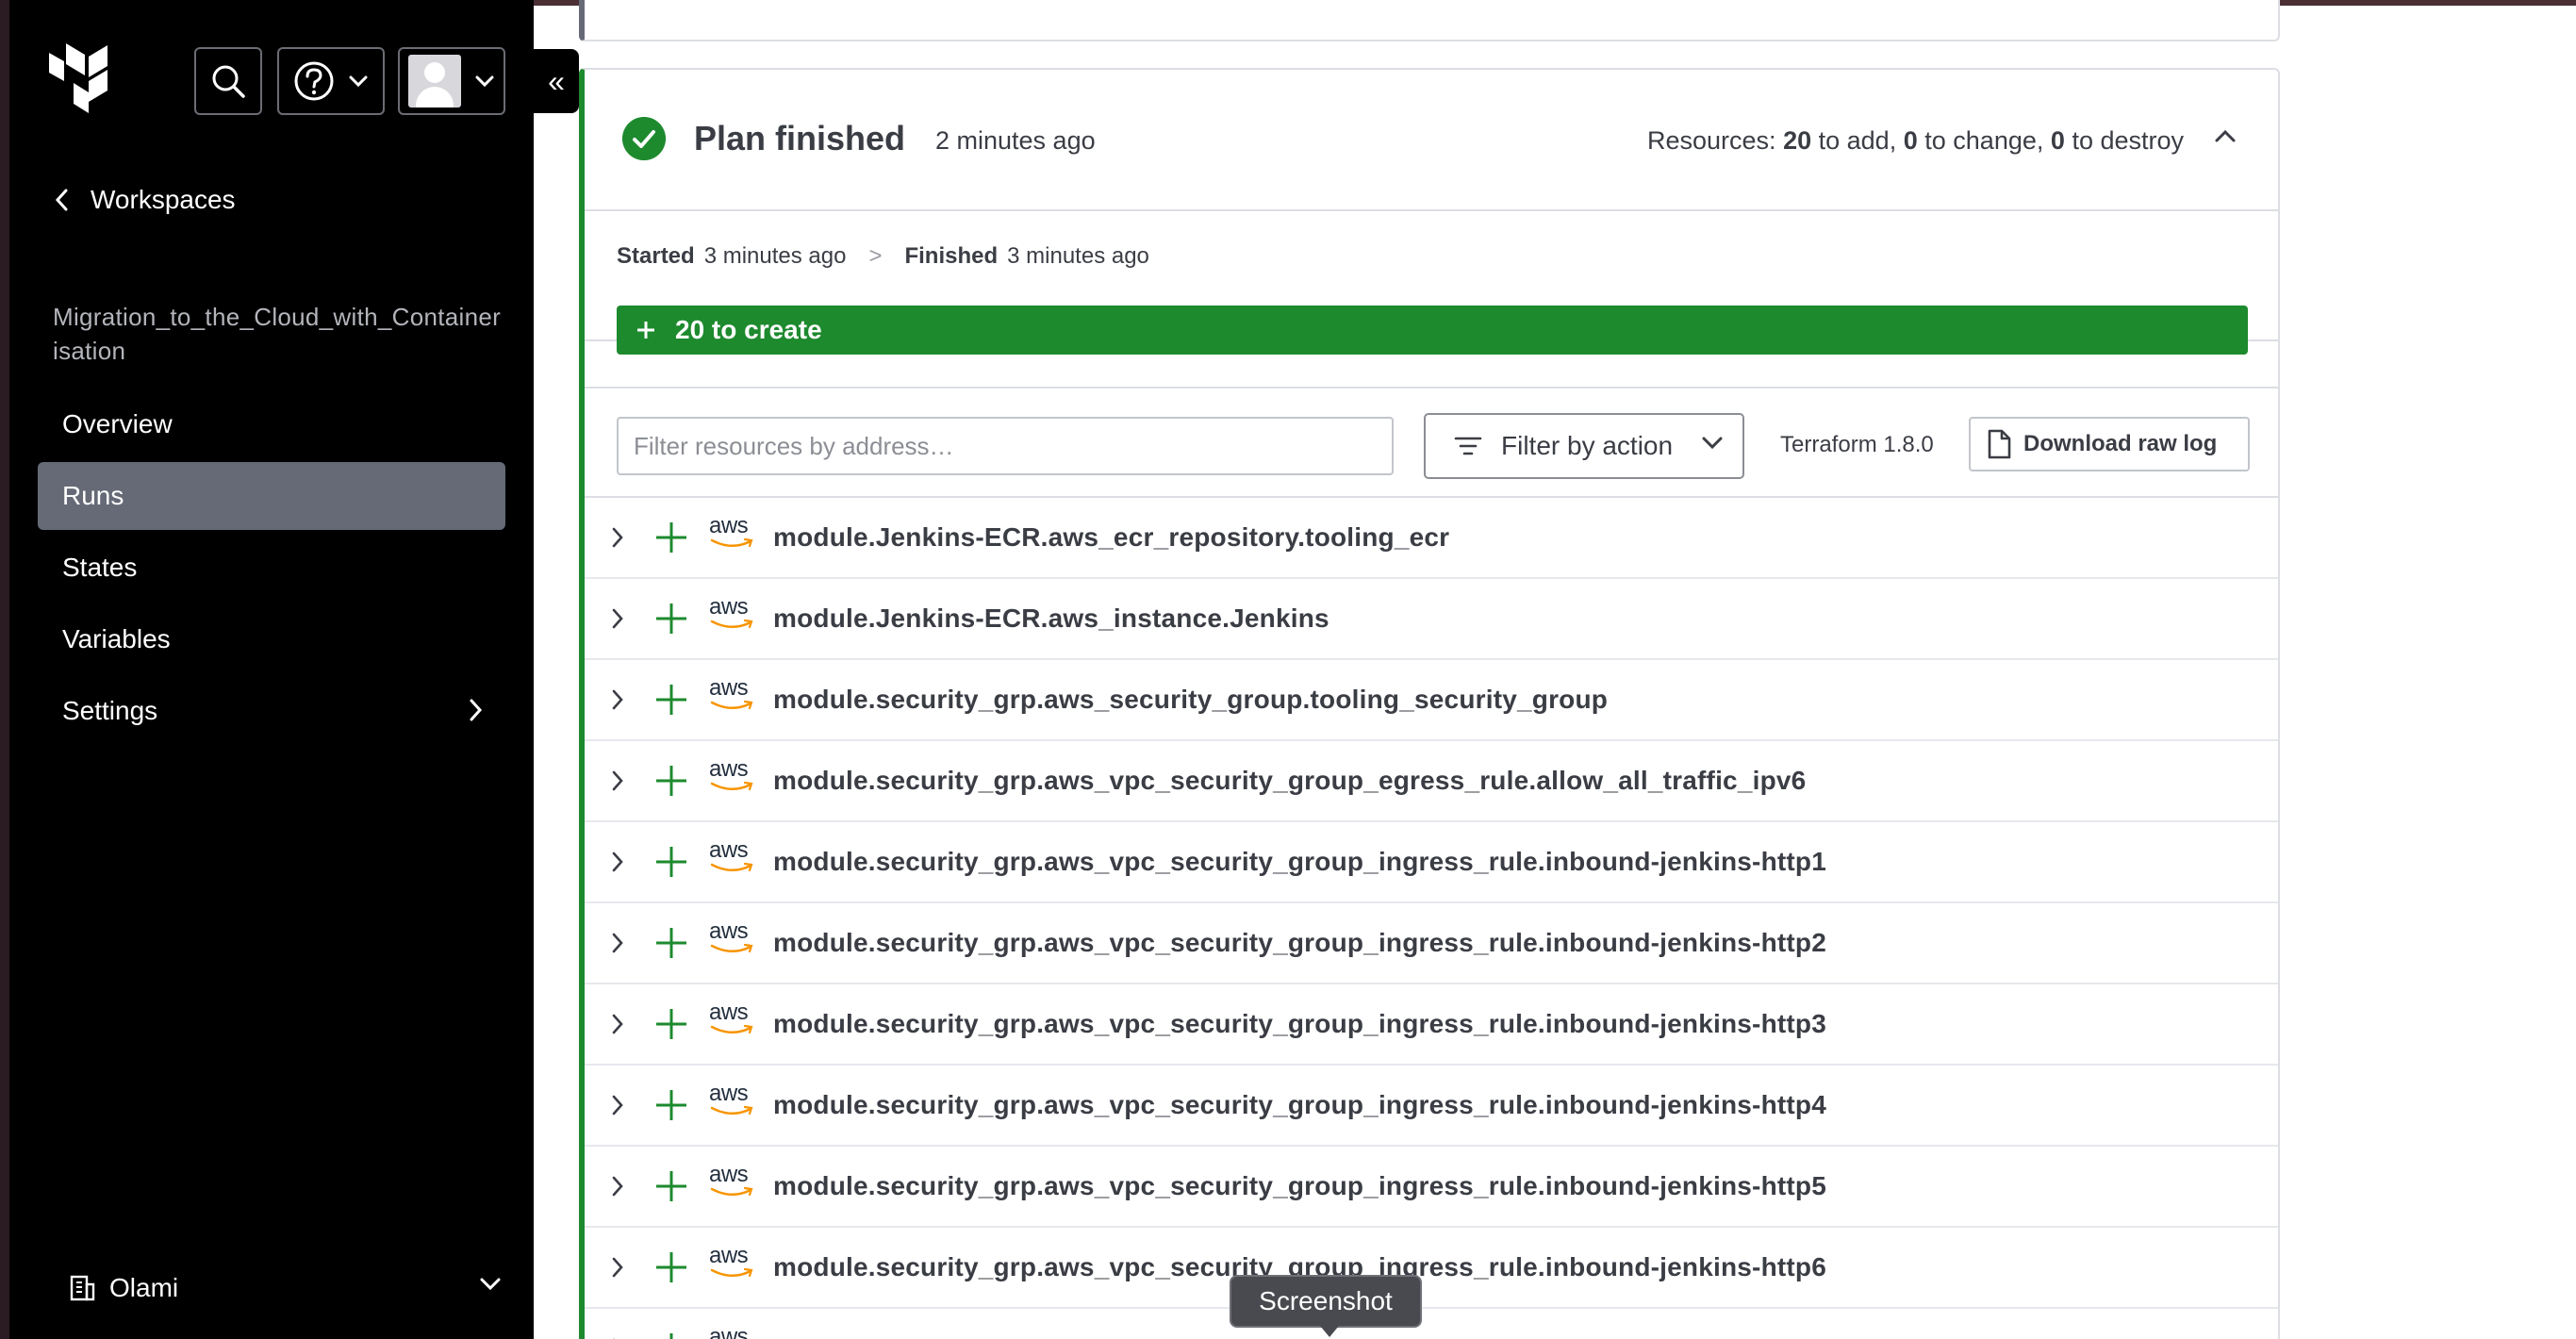 The image size is (2576, 1339). Describe the element at coordinates (4, 669) in the screenshot. I see `window-left-border` at that location.